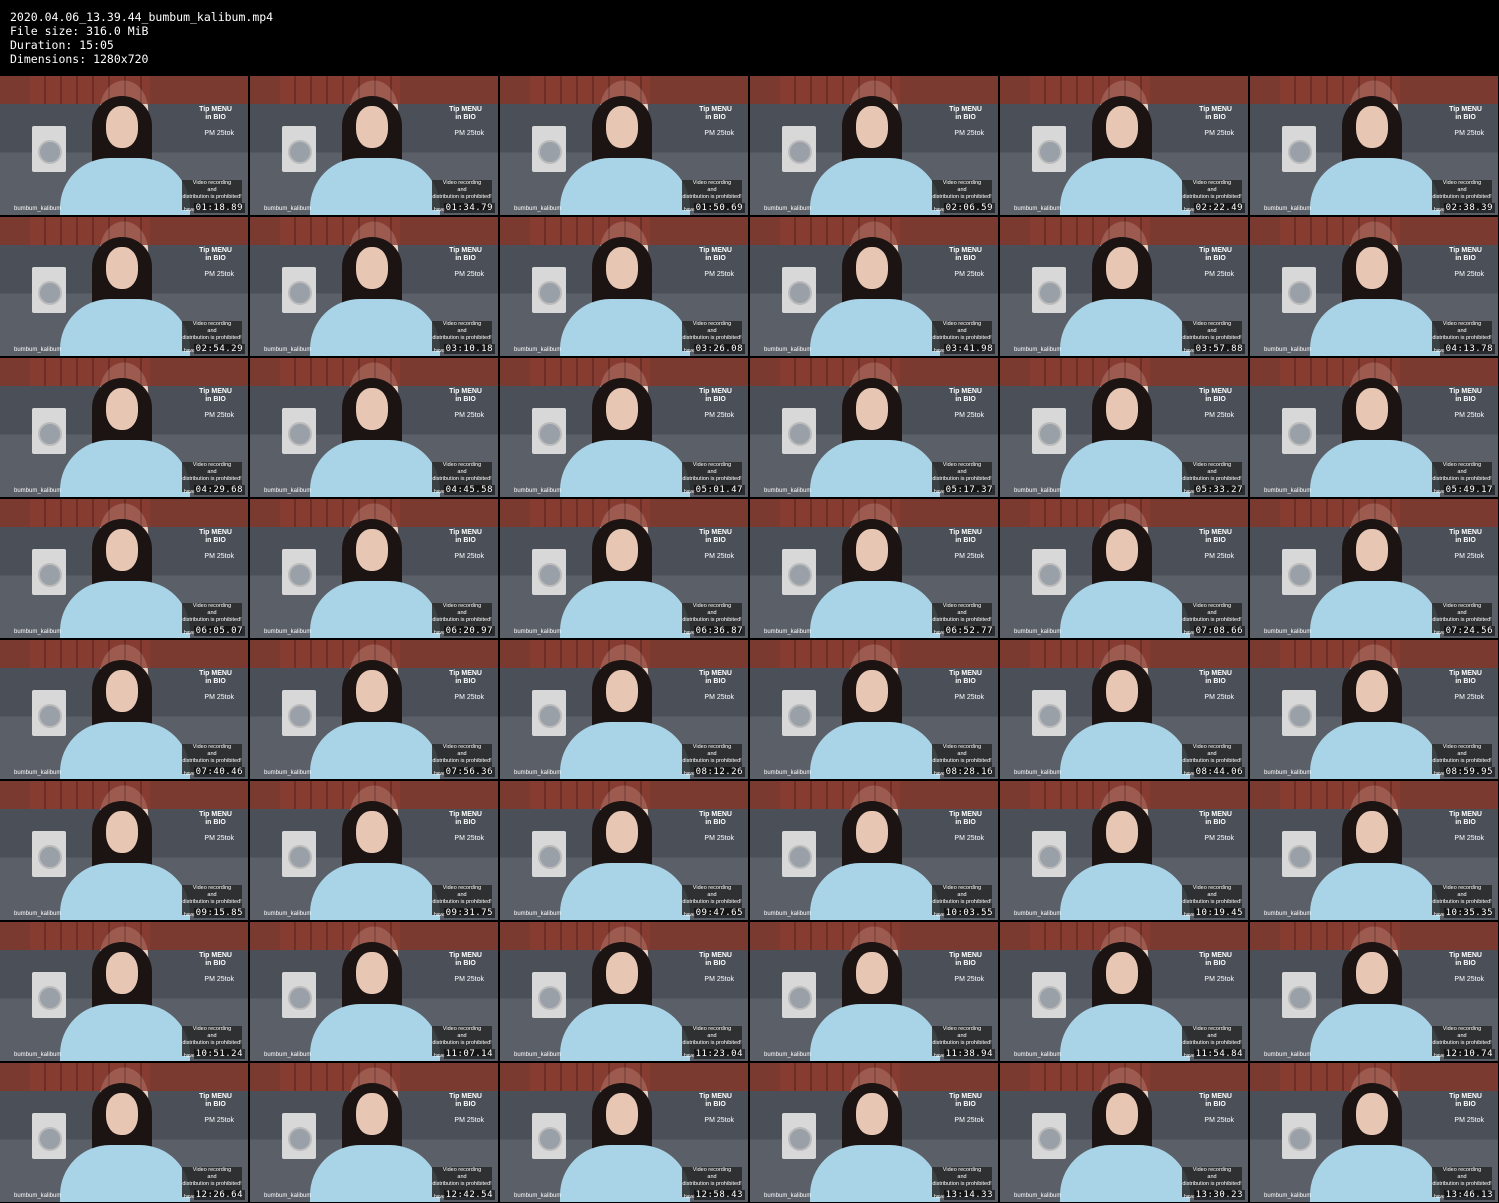 This screenshot has height=1203, width=1499. What do you see at coordinates (1469, 490) in the screenshot?
I see `thumbnail-timestamp: 05:49.17` at bounding box center [1469, 490].